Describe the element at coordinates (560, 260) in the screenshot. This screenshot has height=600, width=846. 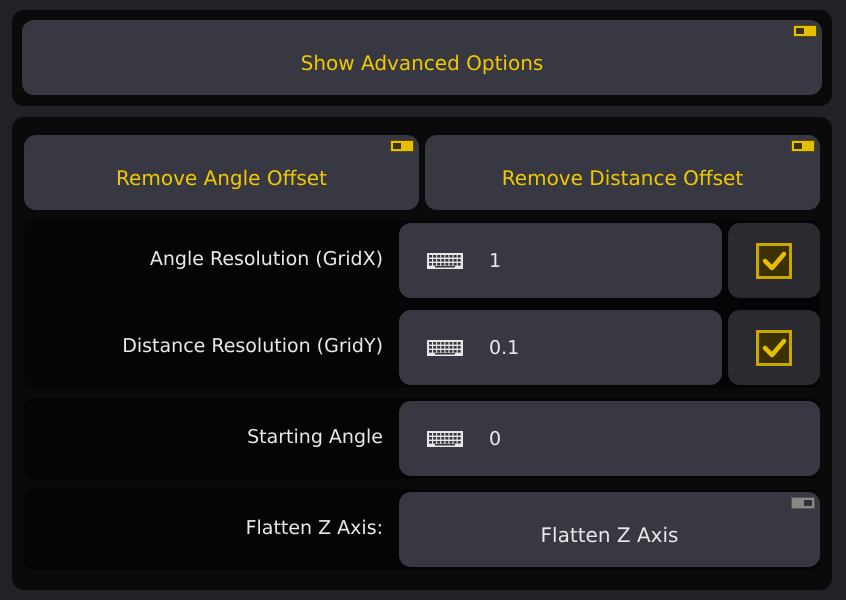
I see `input-field: 1` at that location.